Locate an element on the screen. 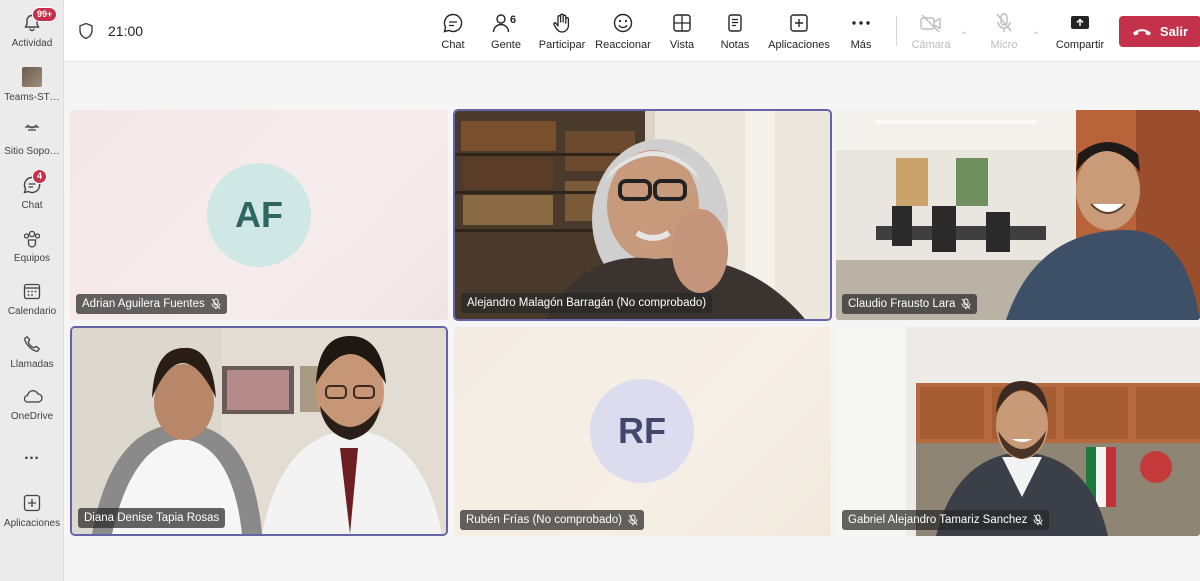 The height and width of the screenshot is (581, 1200). participant-name-tag: Diana Denise Tapia Rosas is located at coordinates (152, 518).